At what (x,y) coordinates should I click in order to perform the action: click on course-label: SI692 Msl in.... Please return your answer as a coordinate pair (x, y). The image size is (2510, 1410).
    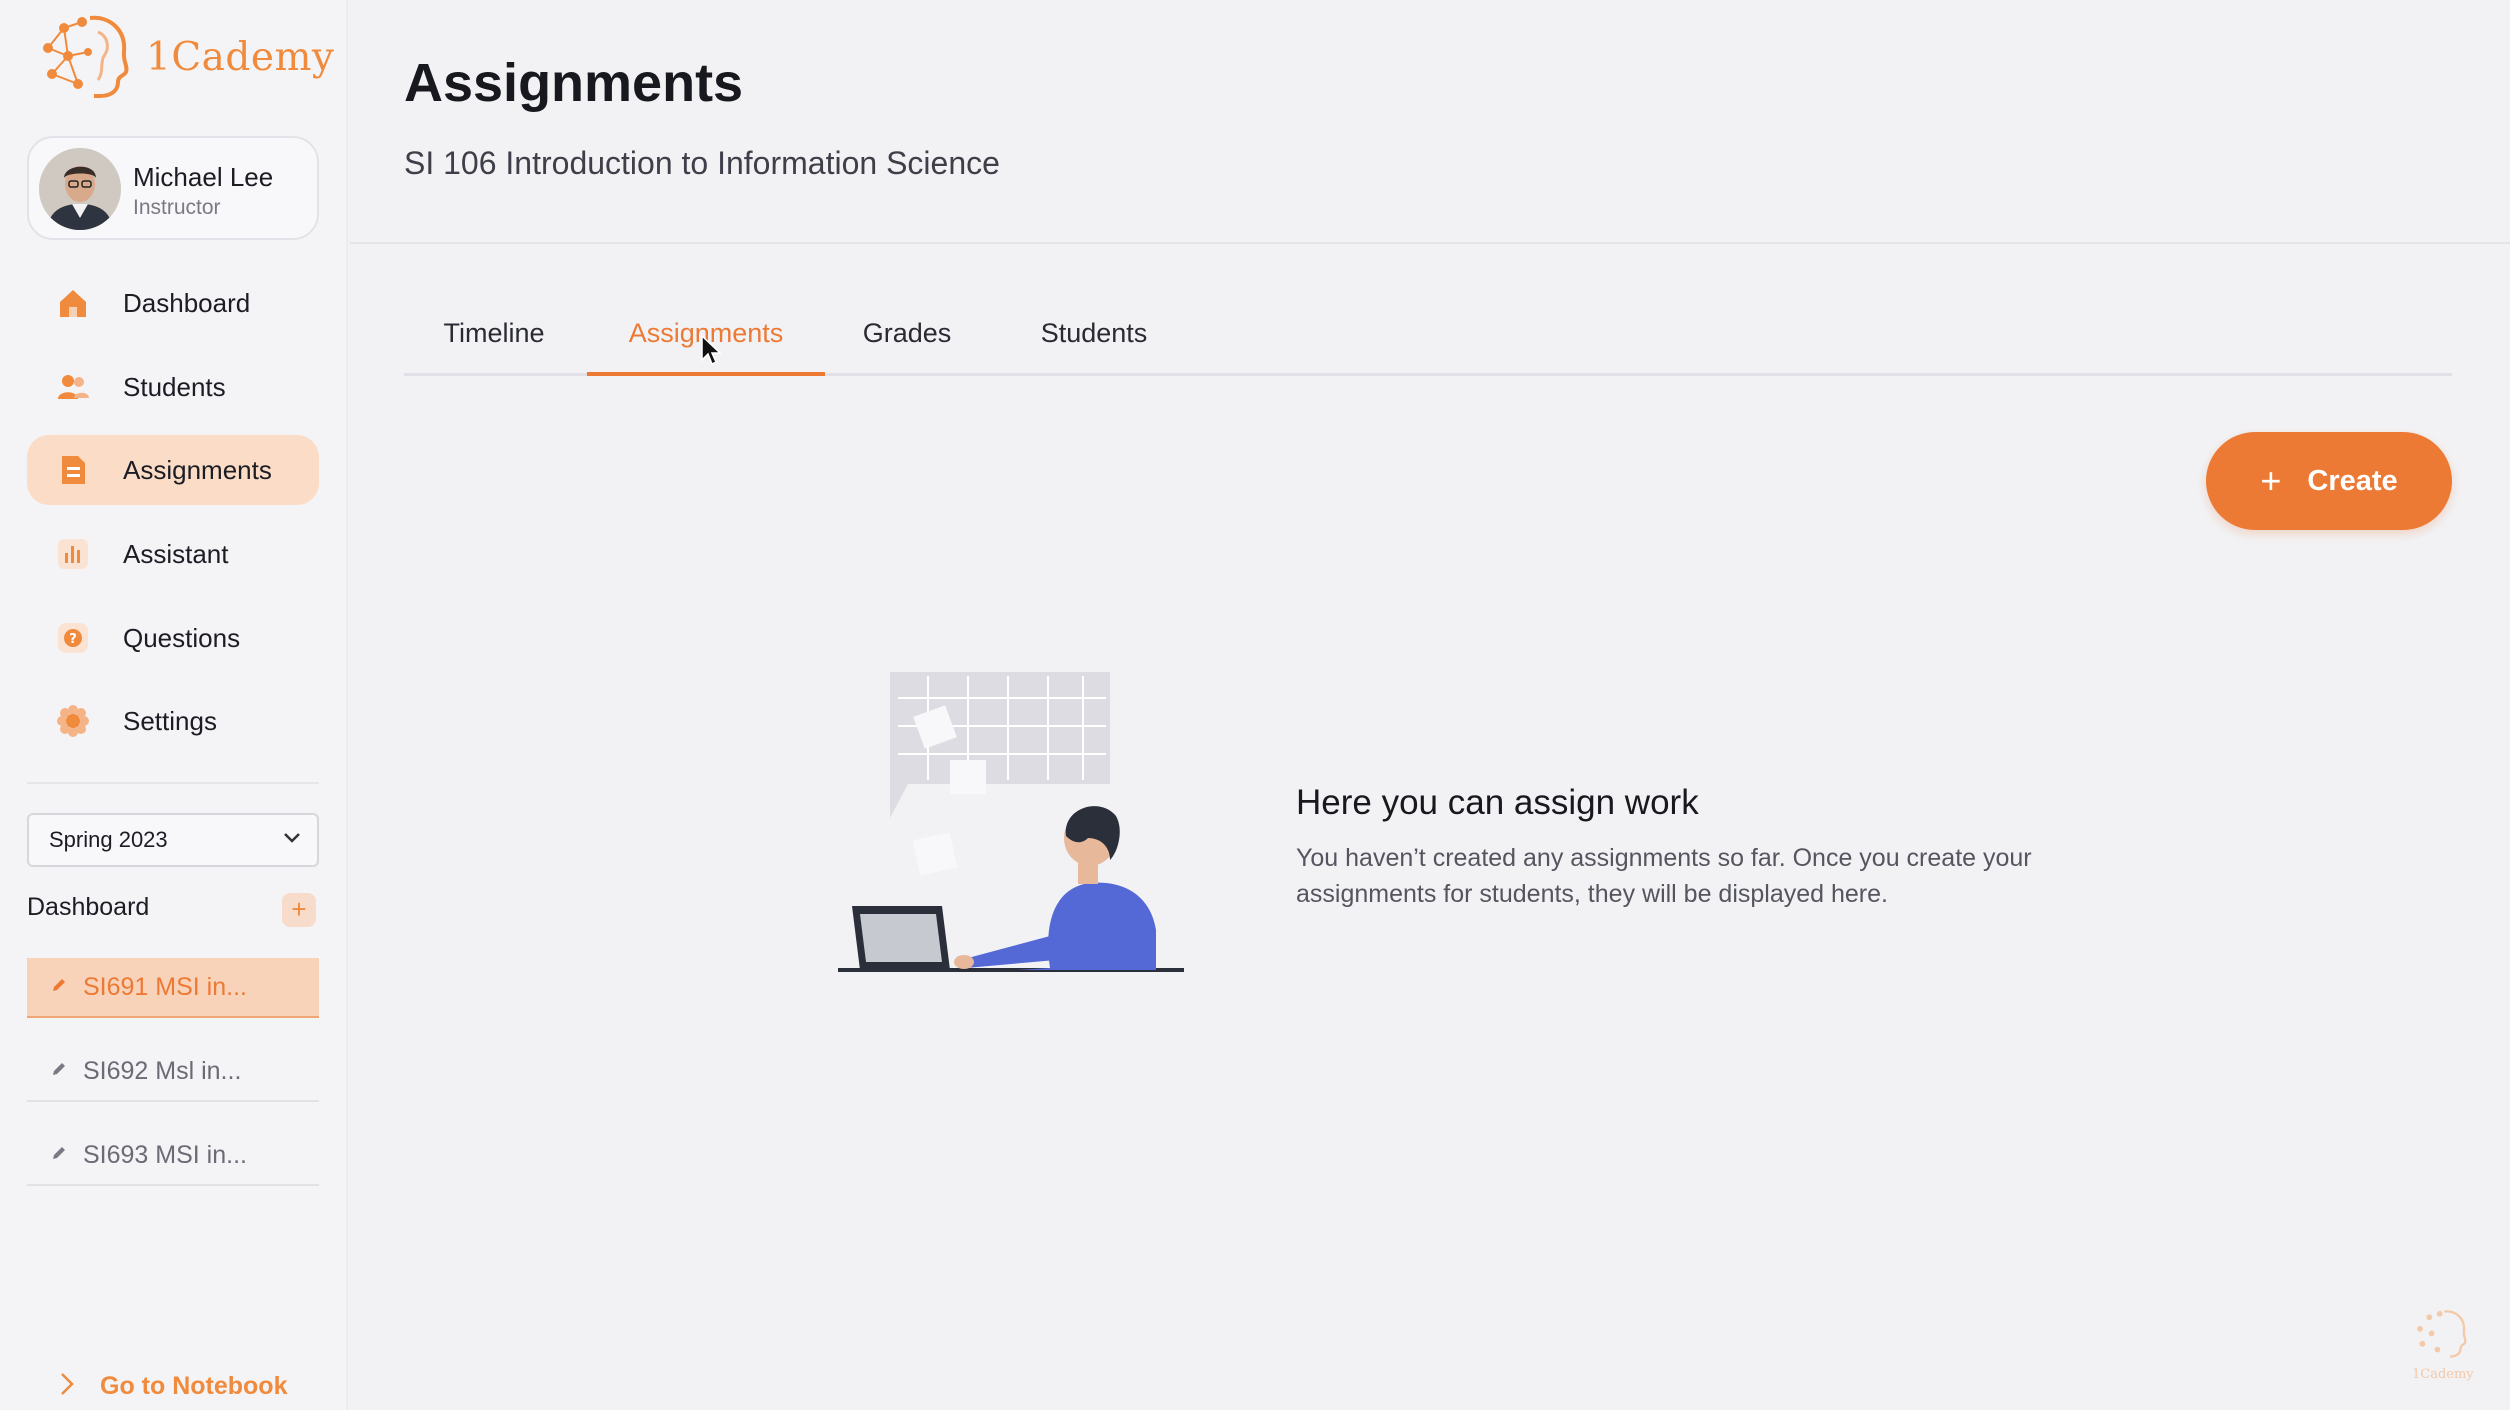
    Looking at the image, I should click on (162, 1070).